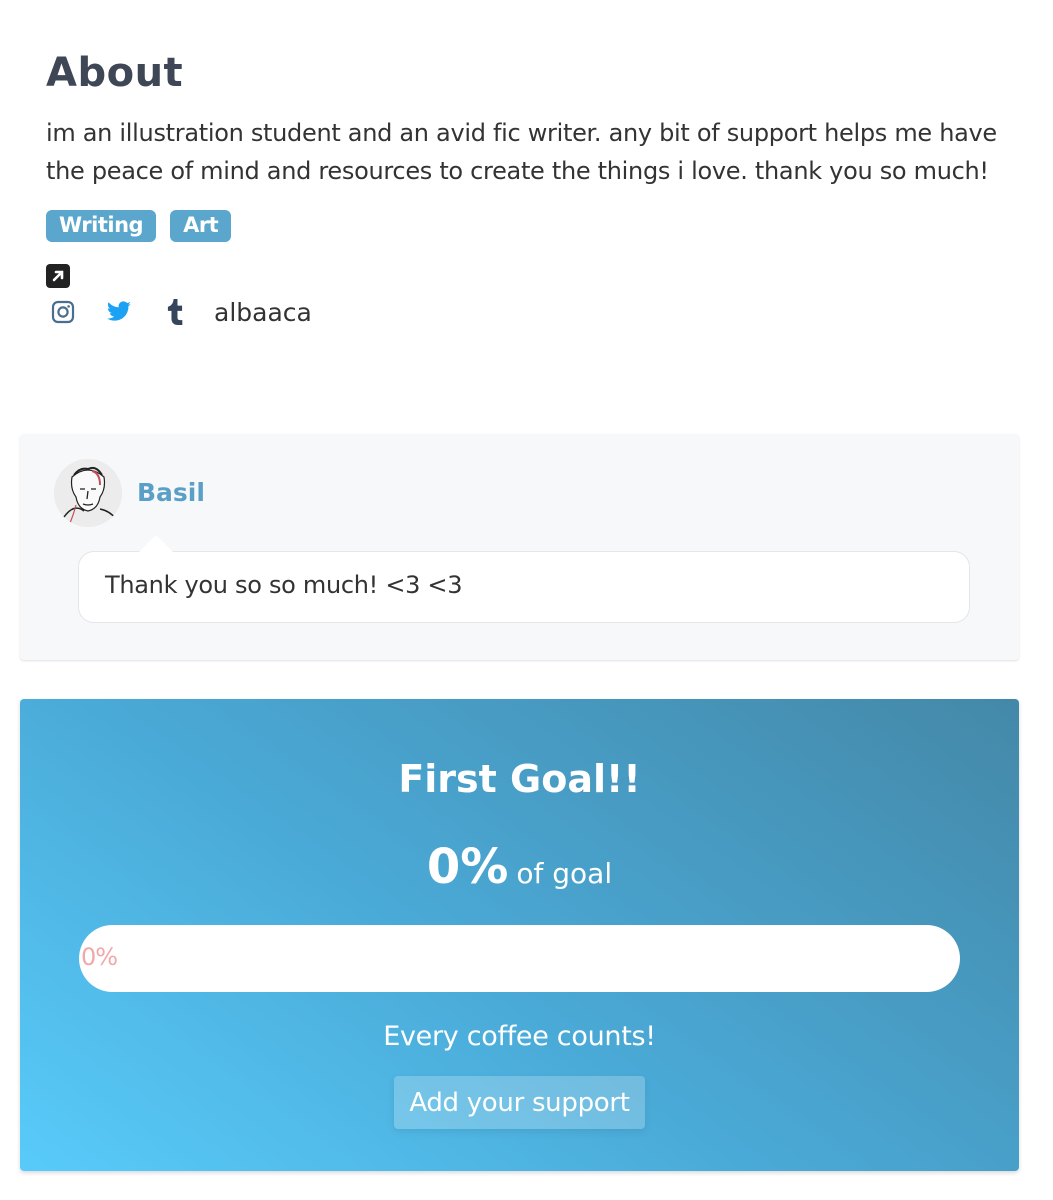  I want to click on goal-percent: 0% of goal, so click(519, 867).